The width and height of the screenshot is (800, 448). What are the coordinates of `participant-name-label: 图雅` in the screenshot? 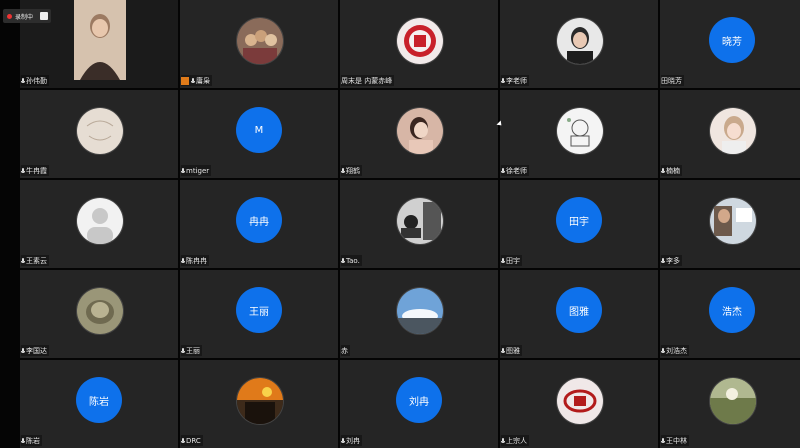 It's located at (513, 350).